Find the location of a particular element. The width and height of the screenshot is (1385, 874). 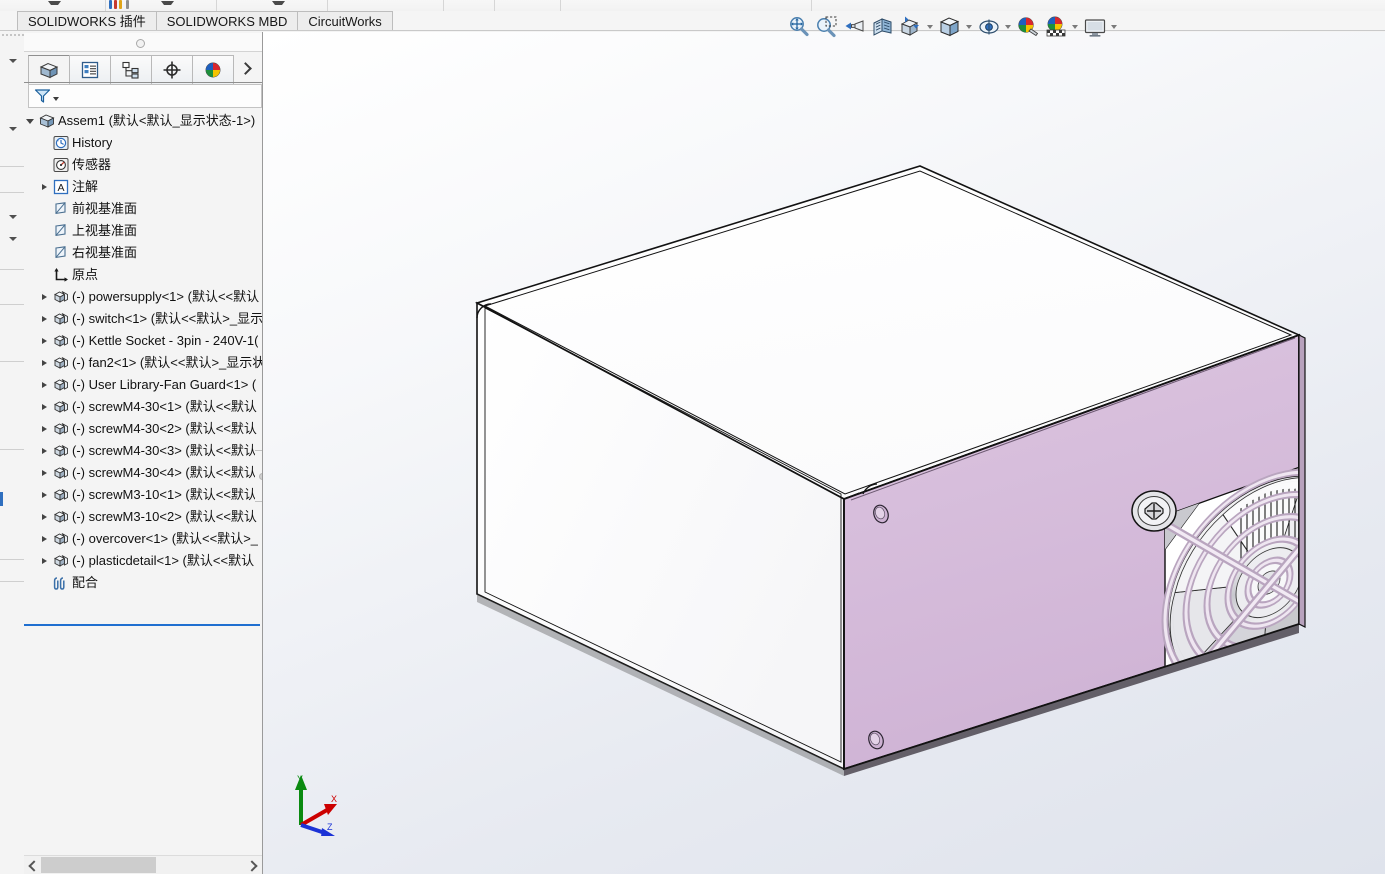

tree-item-switch: (-) switch<1> (默认<<默认>_显示 is located at coordinates (143, 319).